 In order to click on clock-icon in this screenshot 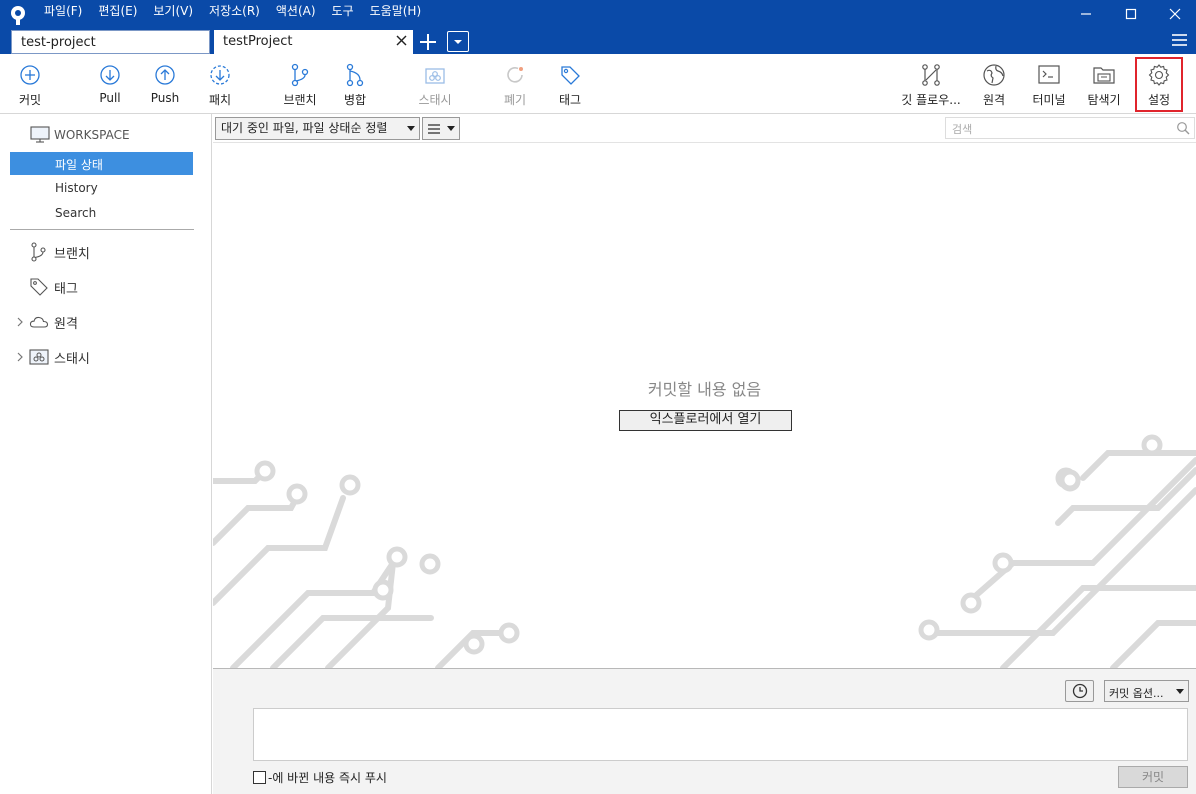, I will do `click(1079, 691)`.